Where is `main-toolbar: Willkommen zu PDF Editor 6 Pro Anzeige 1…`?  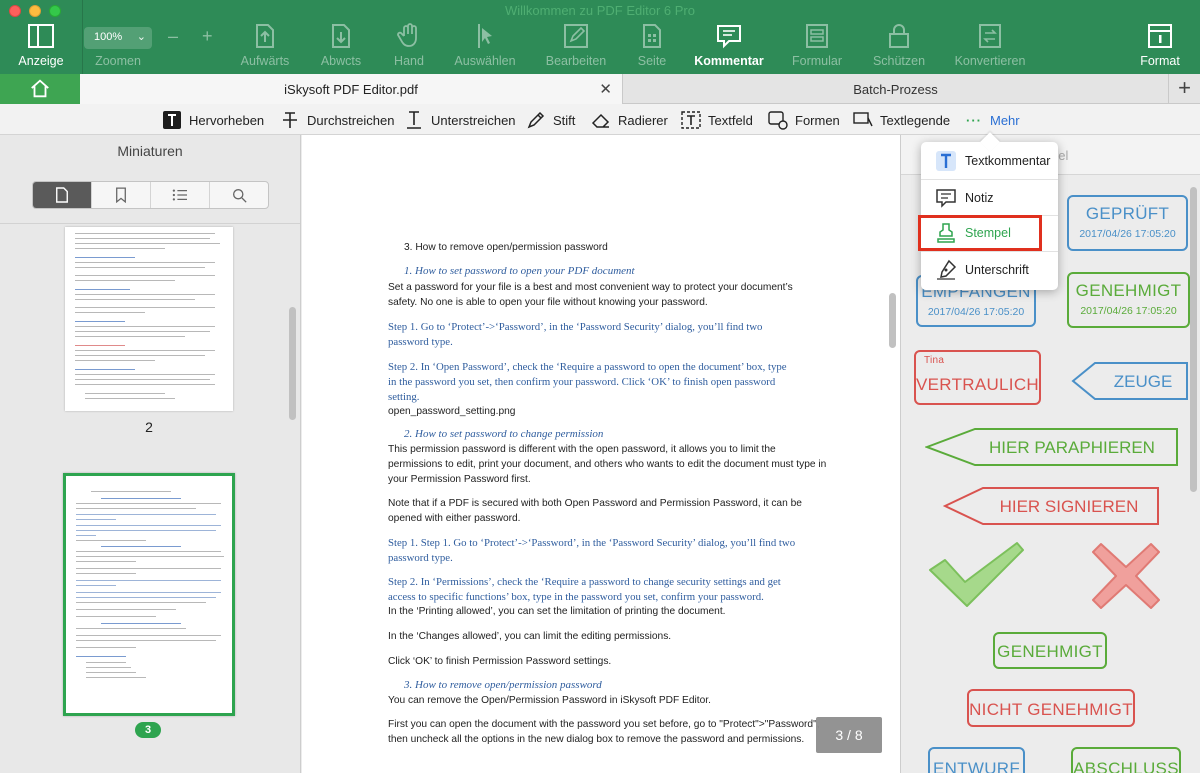 main-toolbar: Willkommen zu PDF Editor 6 Pro Anzeige 1… is located at coordinates (600, 37).